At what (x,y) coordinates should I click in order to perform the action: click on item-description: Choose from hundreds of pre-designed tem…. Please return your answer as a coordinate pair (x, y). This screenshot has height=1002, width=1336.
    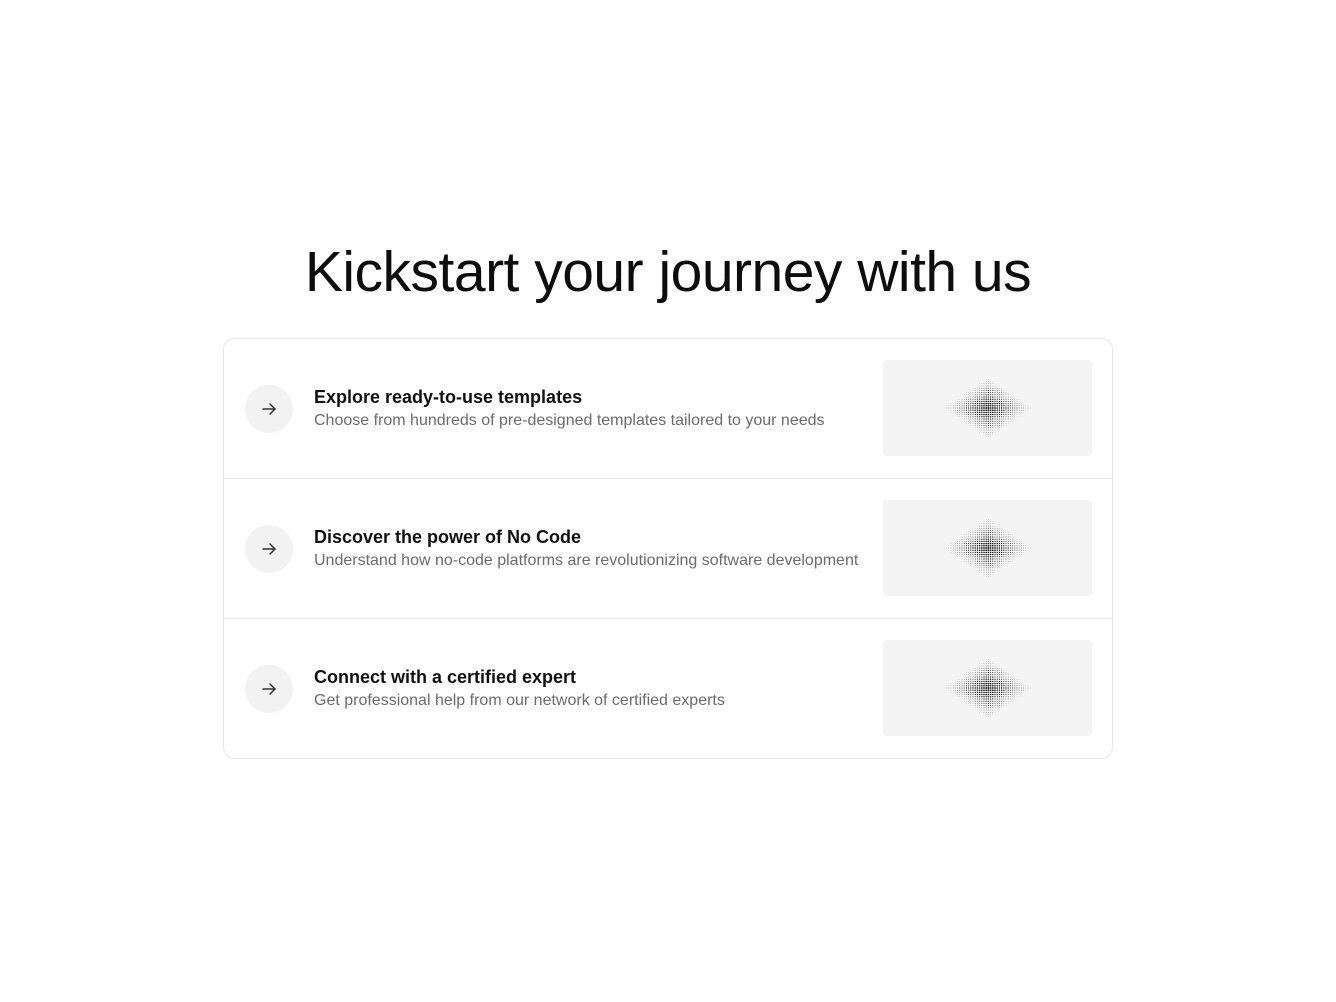
    Looking at the image, I should click on (569, 420).